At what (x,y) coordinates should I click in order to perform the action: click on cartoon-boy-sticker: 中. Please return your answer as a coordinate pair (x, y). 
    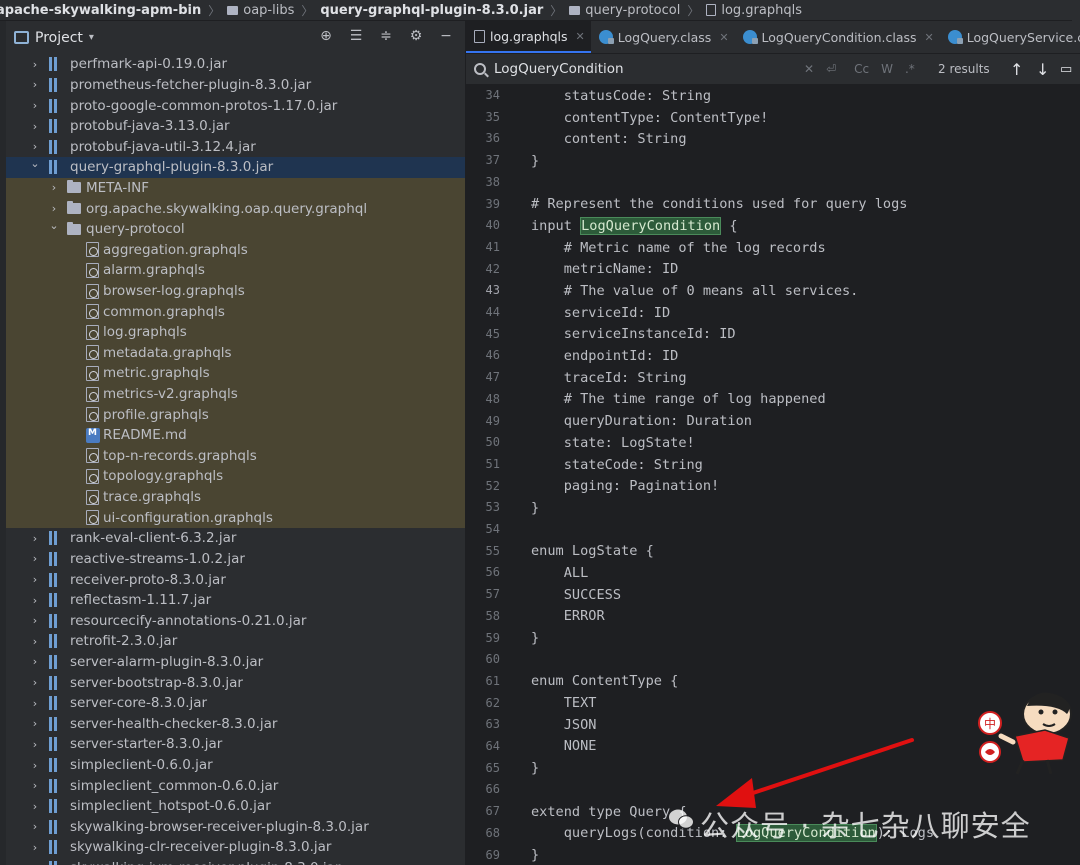
    Looking at the image, I should click on (1025, 733).